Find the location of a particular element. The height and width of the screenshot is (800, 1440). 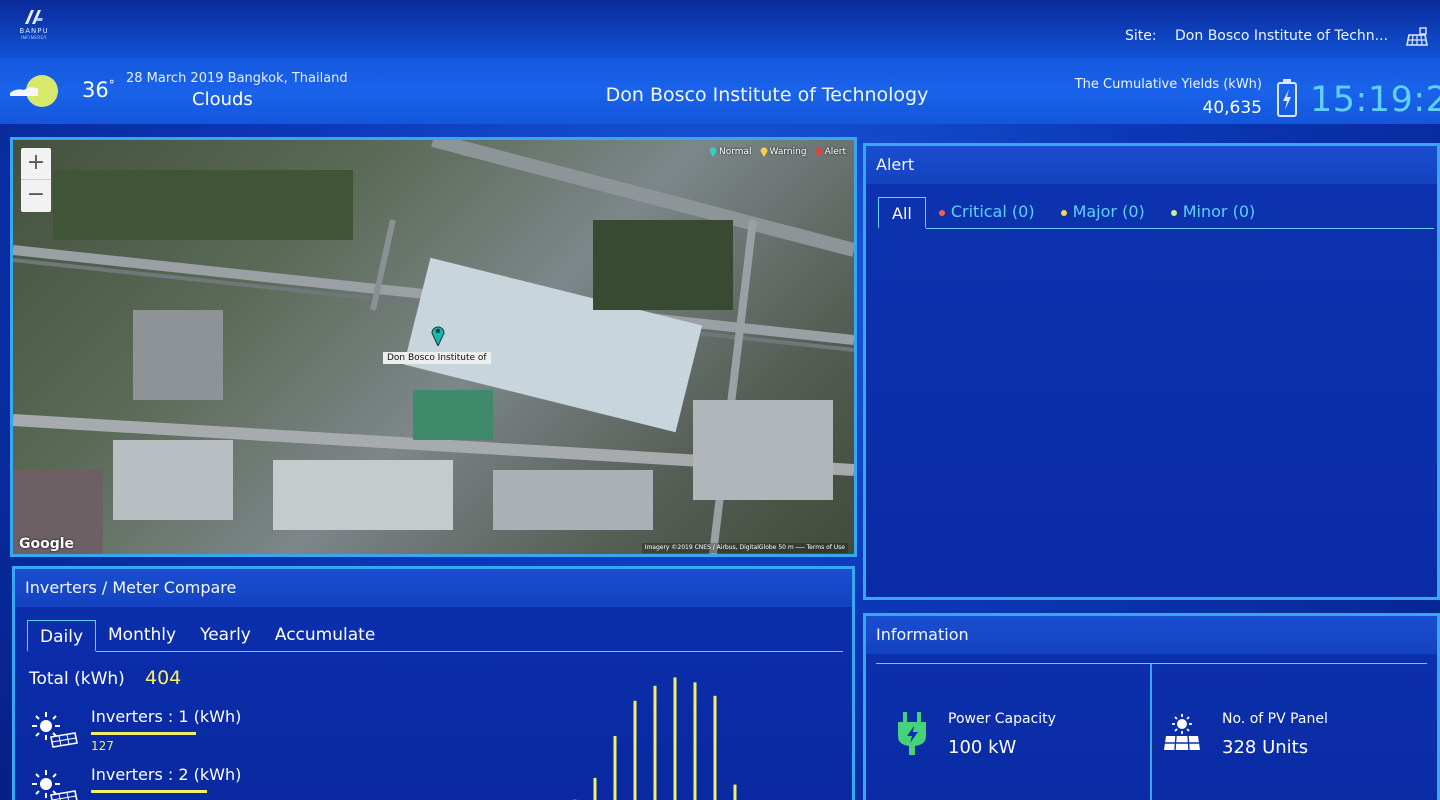

pv-panel-value: 328 Units is located at coordinates (1265, 747).